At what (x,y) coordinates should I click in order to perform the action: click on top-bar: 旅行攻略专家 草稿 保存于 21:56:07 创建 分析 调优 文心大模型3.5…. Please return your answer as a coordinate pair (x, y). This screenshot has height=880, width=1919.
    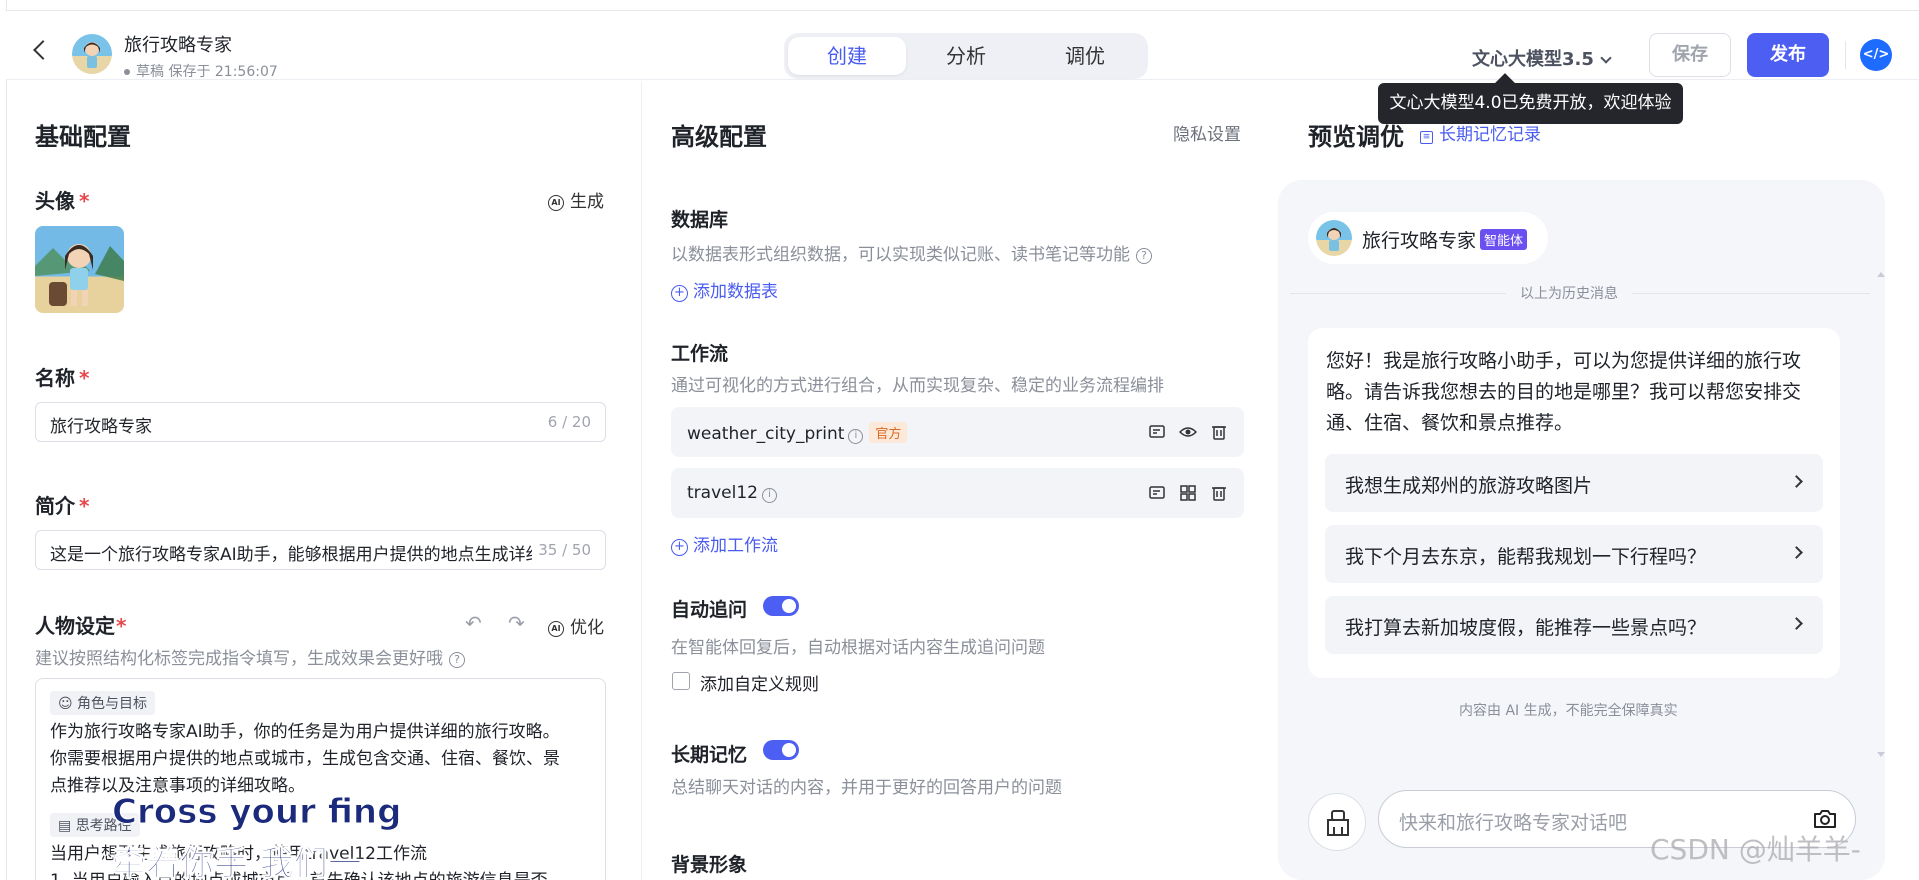
    Looking at the image, I should click on (962, 45).